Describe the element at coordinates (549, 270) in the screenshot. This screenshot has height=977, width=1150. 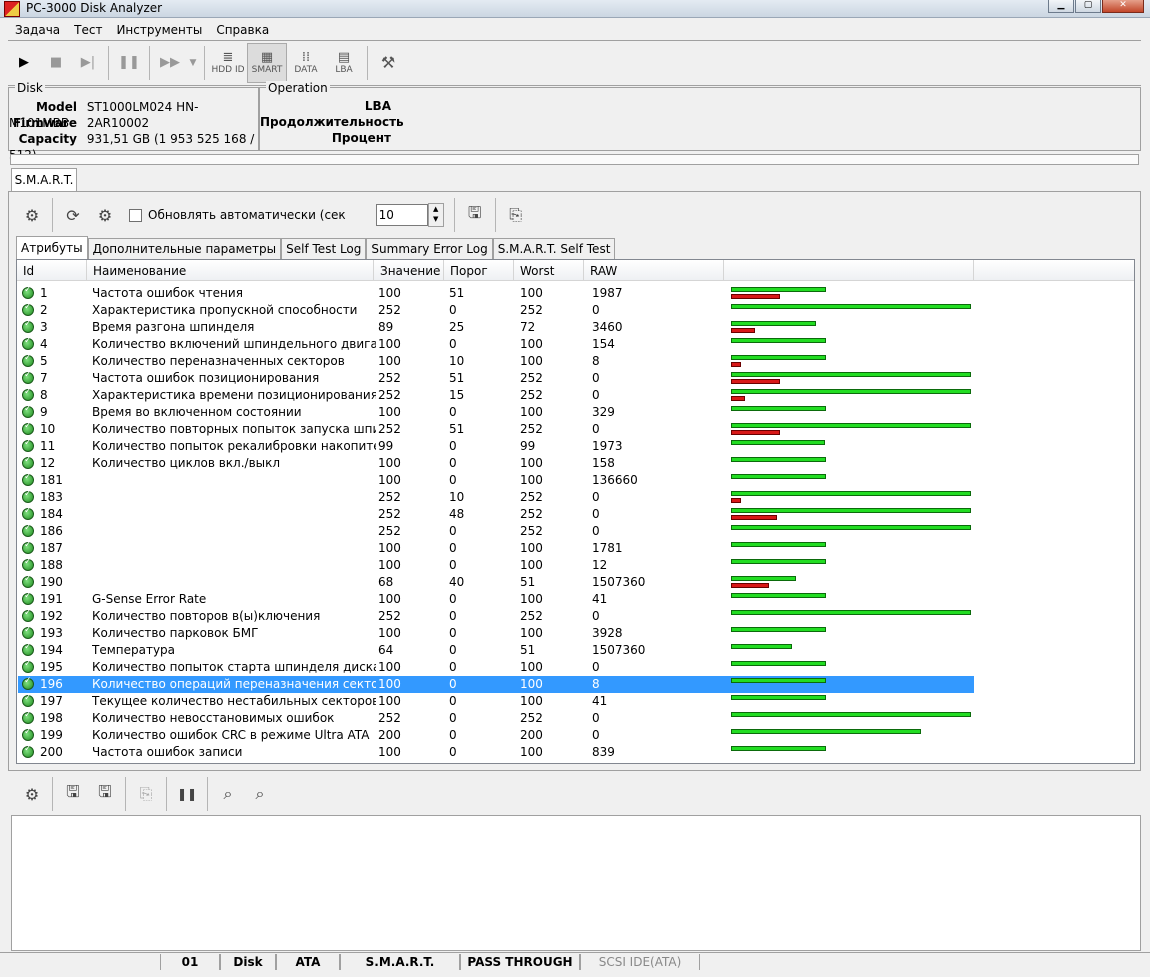
I see `col-worst: Worst` at that location.